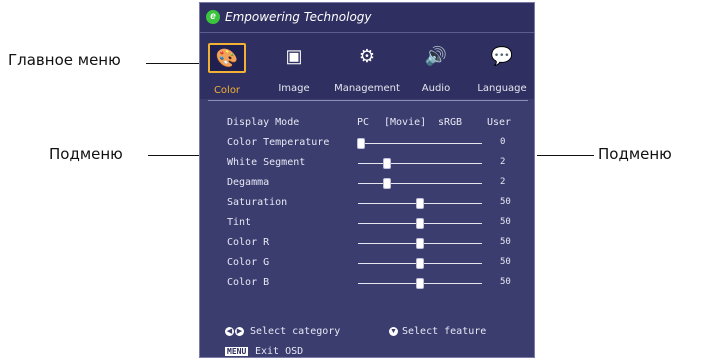 The width and height of the screenshot is (701, 359). Describe the element at coordinates (239, 331) in the screenshot. I see `right-arrow-icon: ▶` at that location.